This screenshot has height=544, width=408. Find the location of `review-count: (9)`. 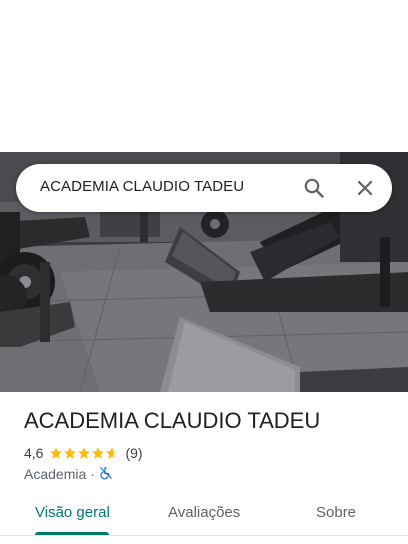

review-count: (9) is located at coordinates (133, 453).